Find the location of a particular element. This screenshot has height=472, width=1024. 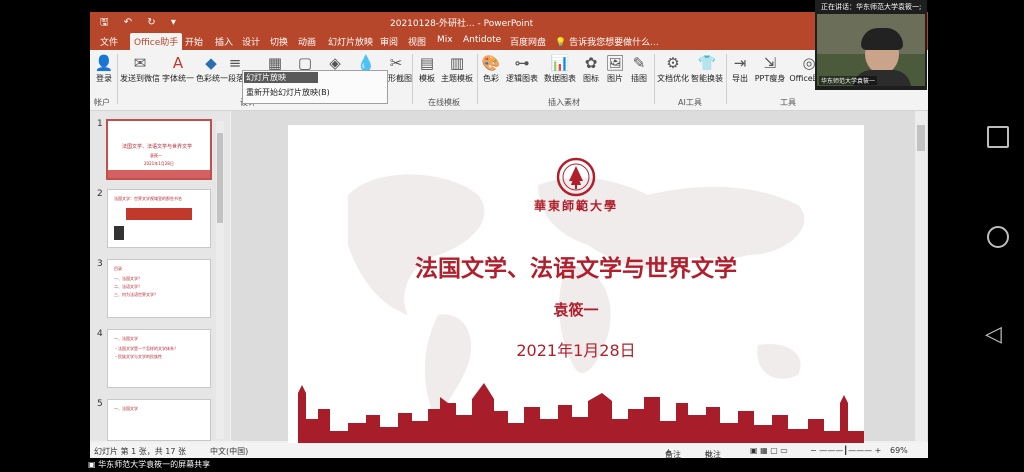

tab-review: 审阅 is located at coordinates (389, 41).